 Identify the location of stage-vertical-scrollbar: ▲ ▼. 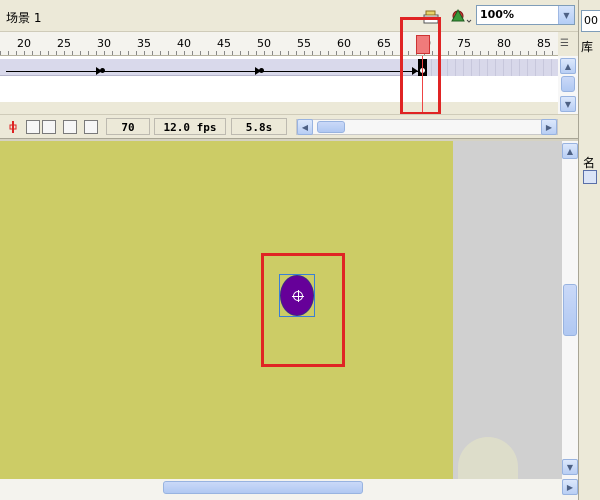
(570, 310).